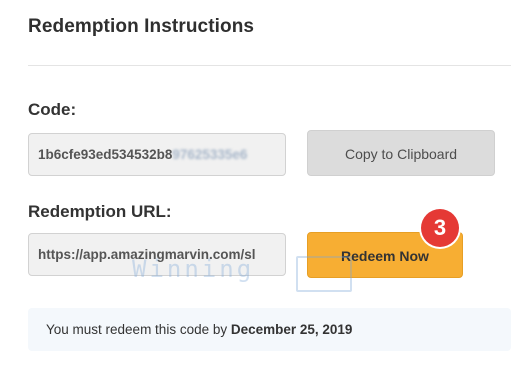 This screenshot has height=368, width=511. What do you see at coordinates (100, 211) in the screenshot?
I see `redemption-url-label: Redemption URL:` at bounding box center [100, 211].